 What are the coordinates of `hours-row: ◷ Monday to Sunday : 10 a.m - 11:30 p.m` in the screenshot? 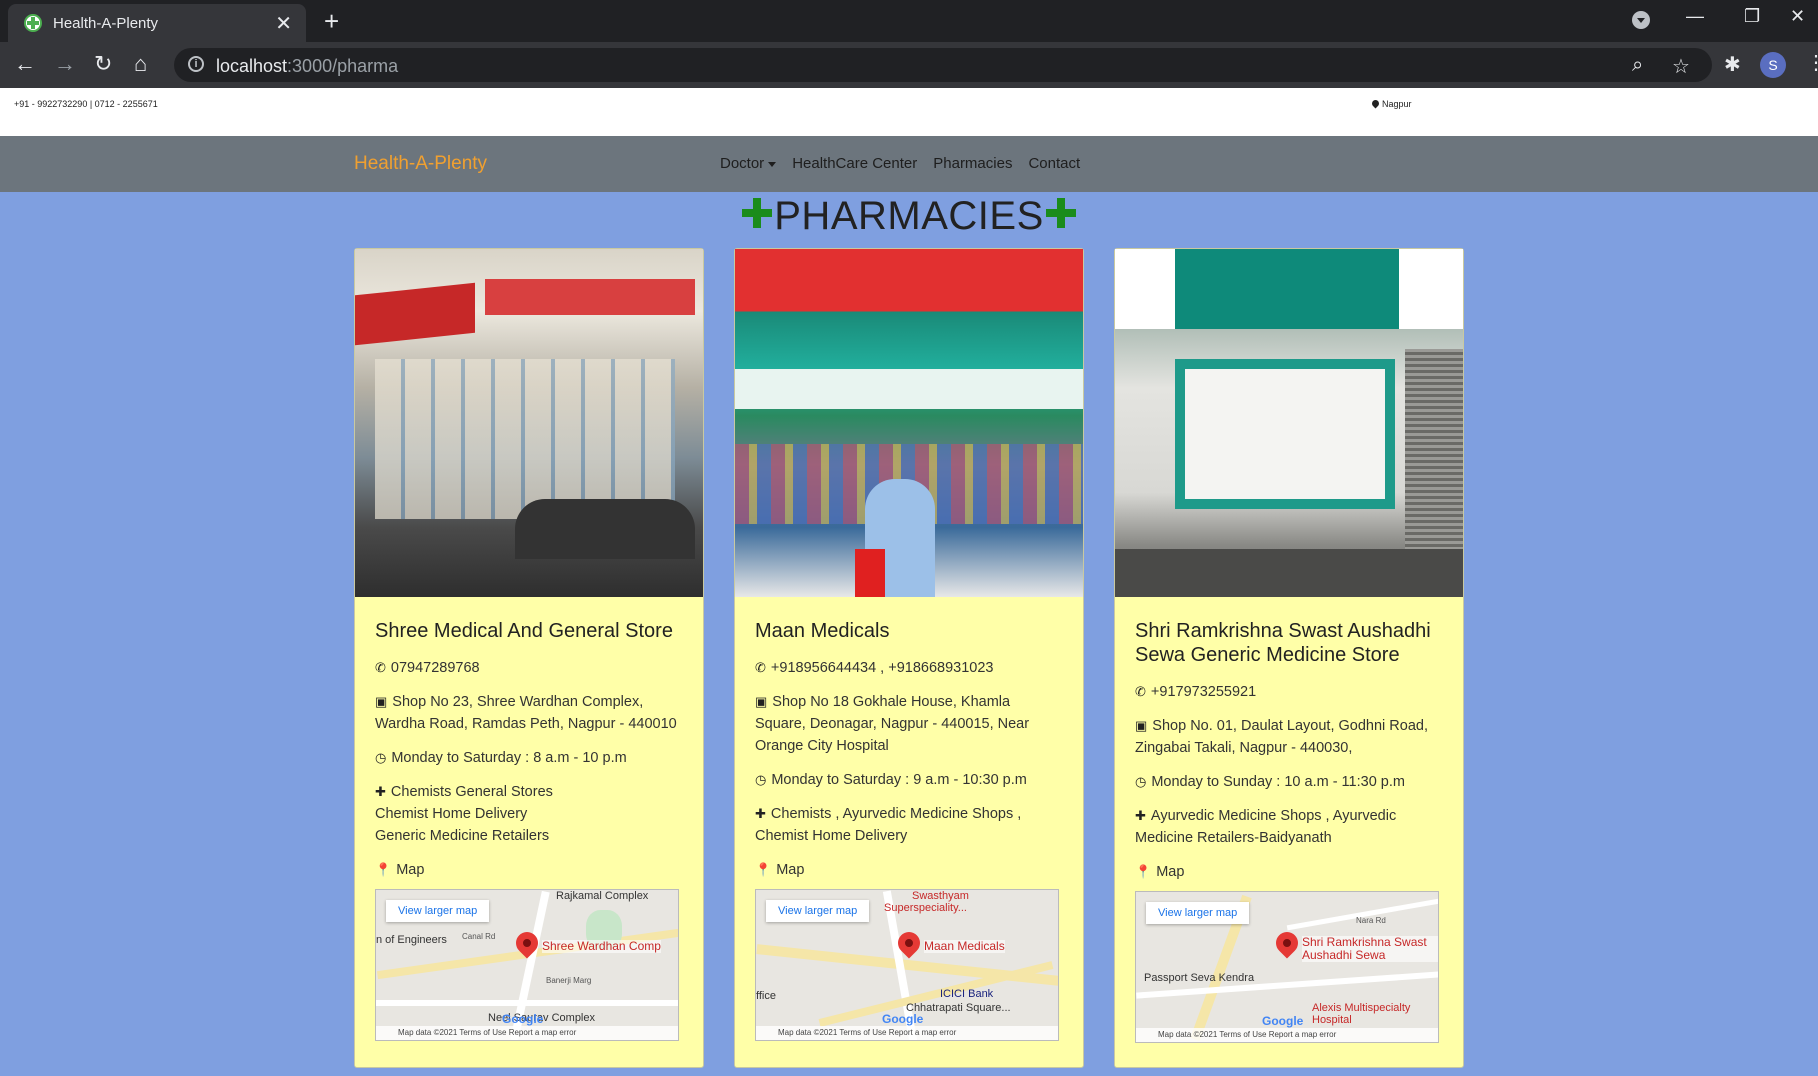 It's located at (1289, 782).